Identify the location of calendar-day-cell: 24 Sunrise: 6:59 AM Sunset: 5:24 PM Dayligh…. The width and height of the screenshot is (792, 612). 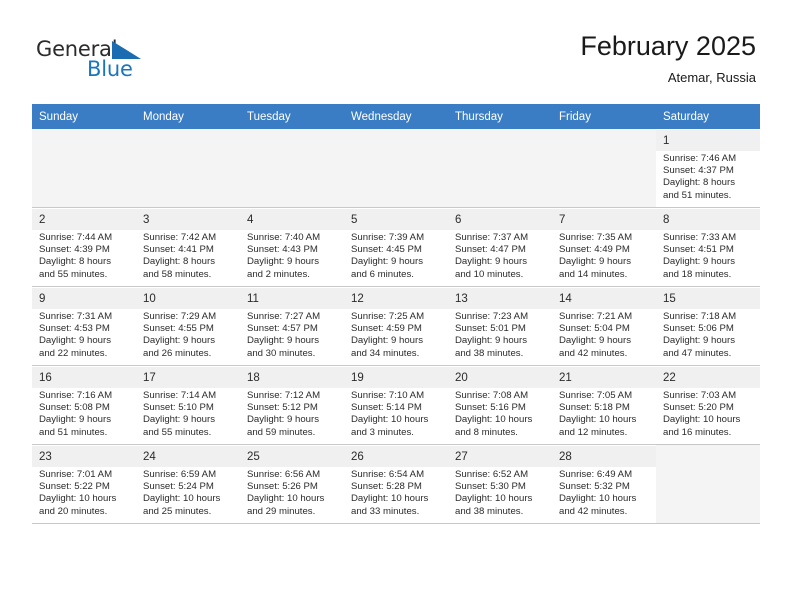
(188, 484).